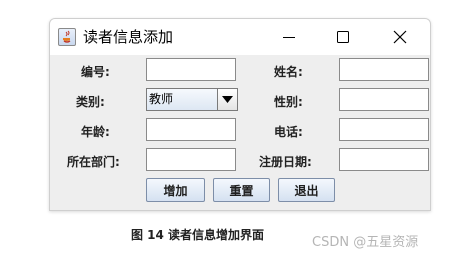  Describe the element at coordinates (175, 190) in the screenshot. I see `add-button: 增加` at that location.